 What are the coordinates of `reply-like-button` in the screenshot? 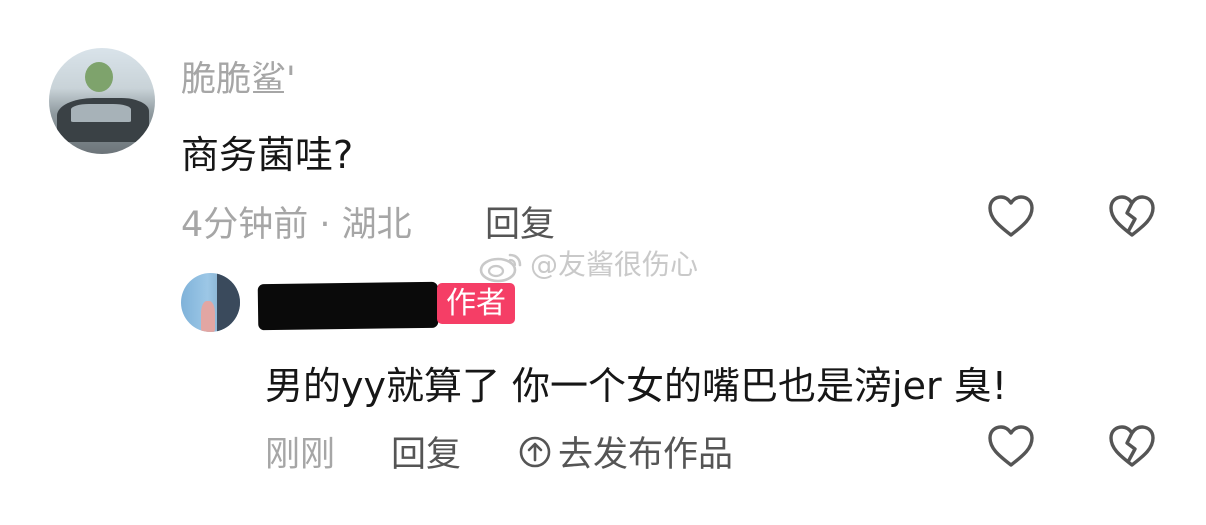 It's located at (1011, 447).